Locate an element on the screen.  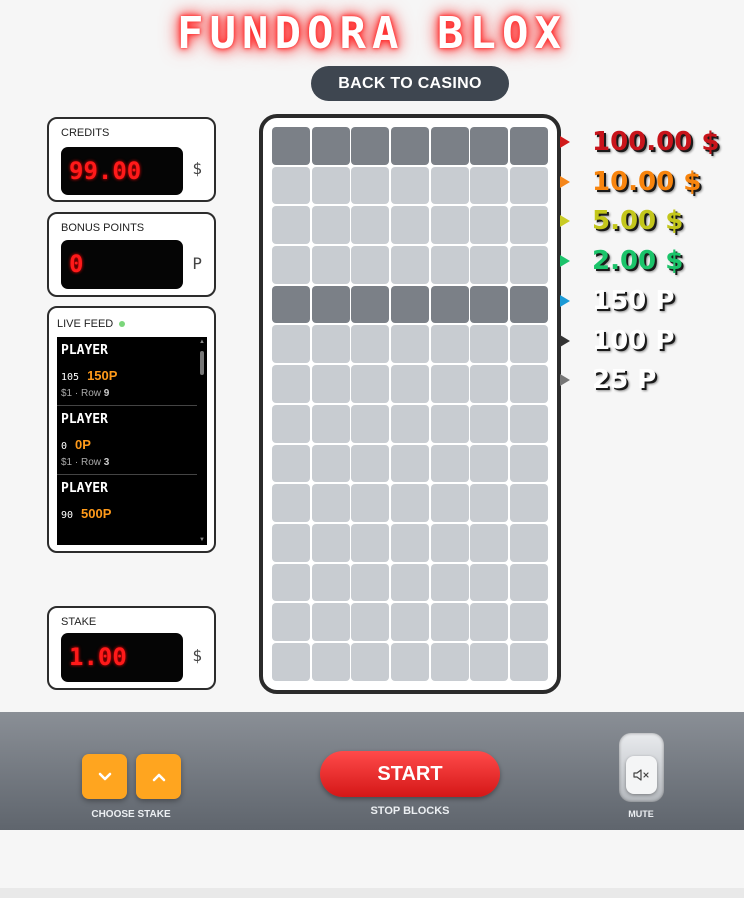
prize-value: 100 P is located at coordinates (633, 340).